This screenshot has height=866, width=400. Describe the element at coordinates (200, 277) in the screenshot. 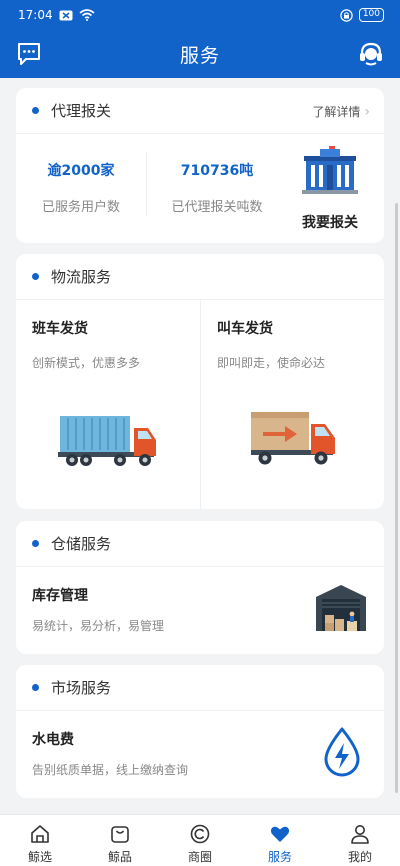

I see `logistics-card-header: 物流服务` at that location.